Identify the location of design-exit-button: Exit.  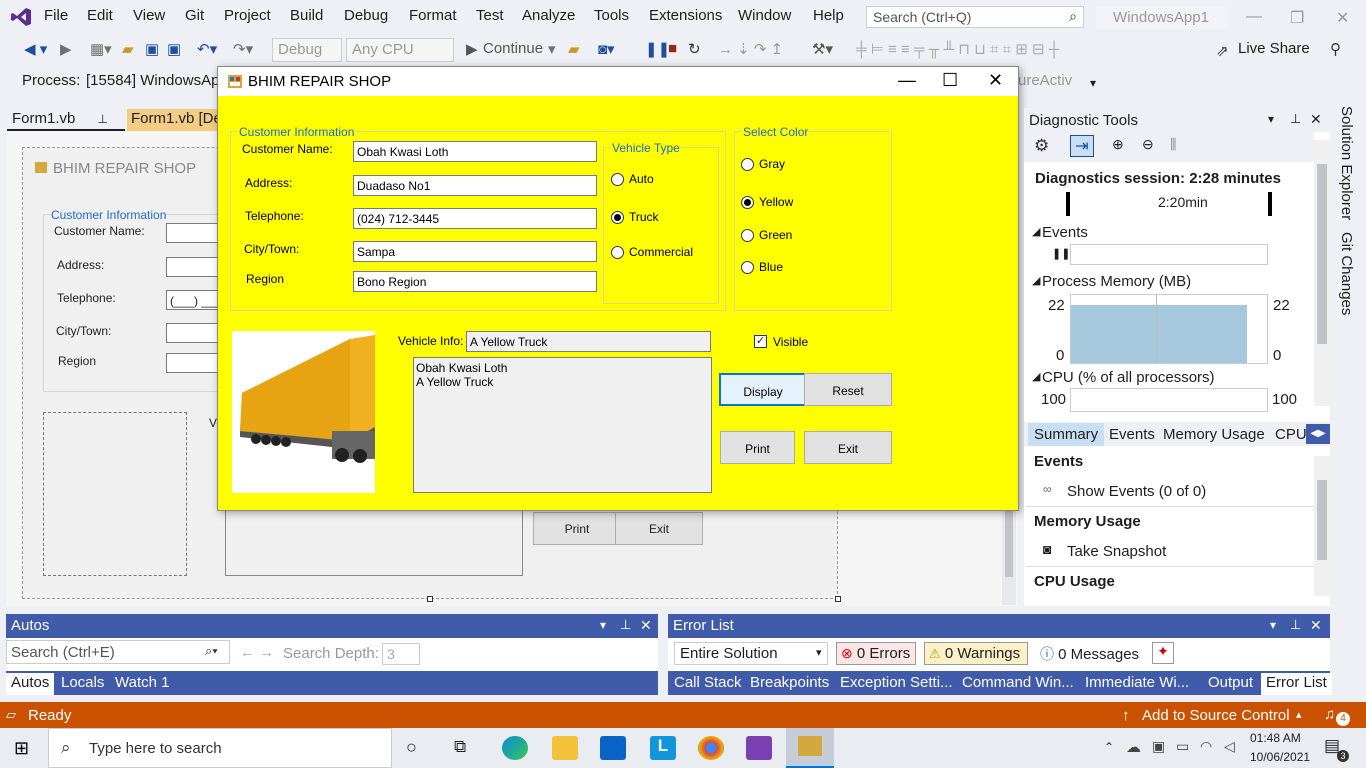
(659, 528).